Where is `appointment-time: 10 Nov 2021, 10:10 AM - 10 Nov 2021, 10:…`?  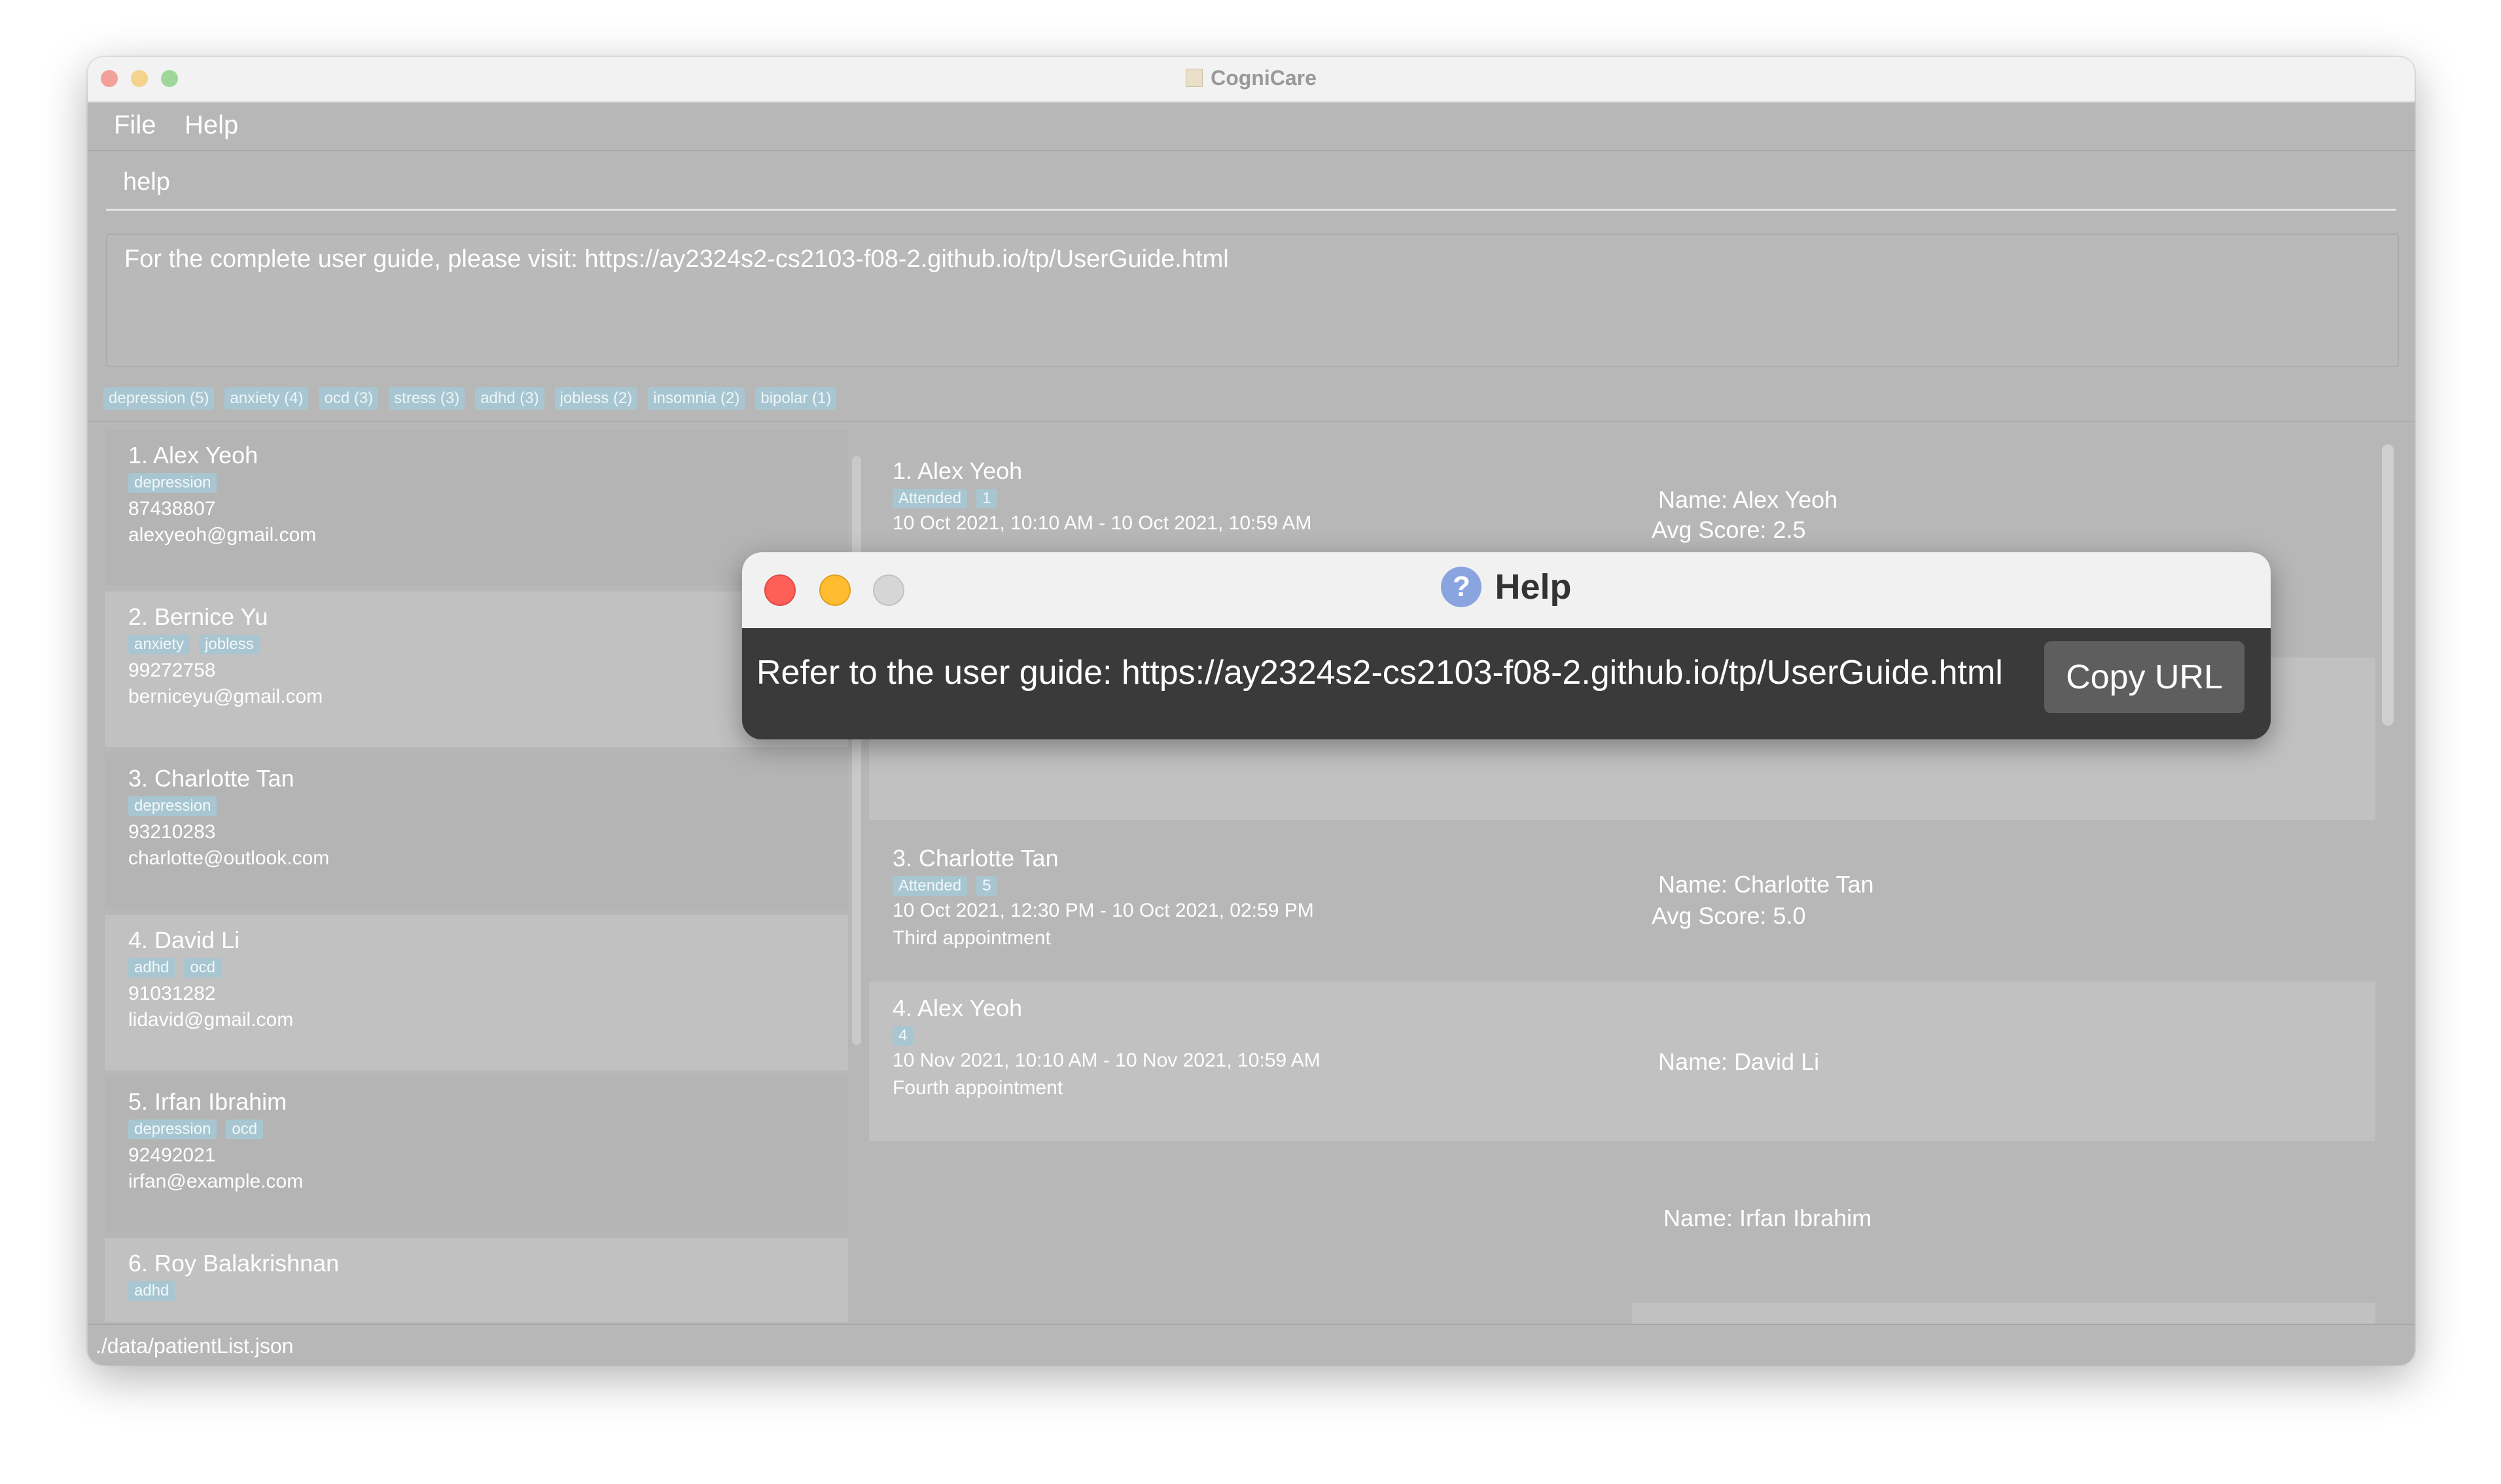 appointment-time: 10 Nov 2021, 10:10 AM - 10 Nov 2021, 10:… is located at coordinates (1107, 1060).